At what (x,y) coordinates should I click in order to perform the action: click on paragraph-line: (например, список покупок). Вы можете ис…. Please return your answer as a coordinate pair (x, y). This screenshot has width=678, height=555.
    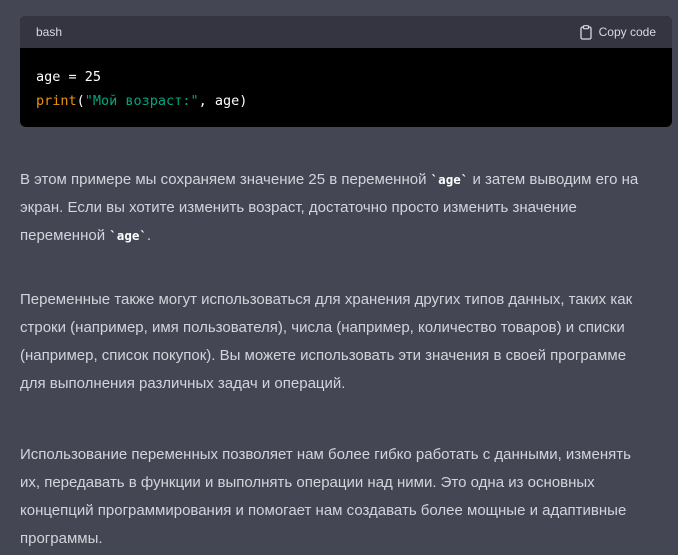
    Looking at the image, I should click on (345, 356).